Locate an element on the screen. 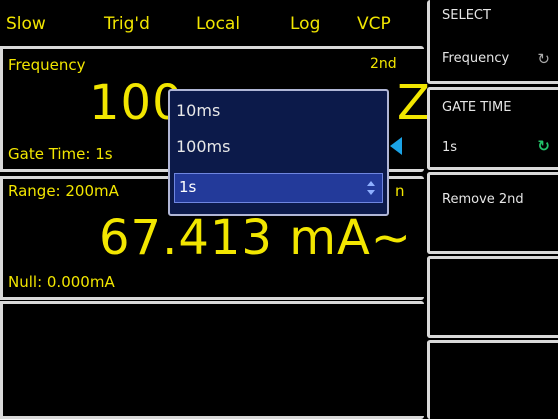 This screenshot has height=419, width=558. rotary-knob-icon: ↻ is located at coordinates (543, 59).